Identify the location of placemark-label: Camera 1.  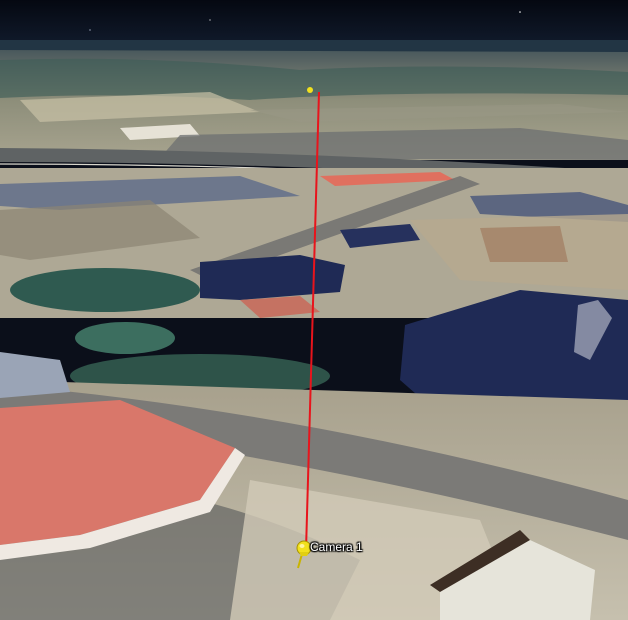
(336, 547).